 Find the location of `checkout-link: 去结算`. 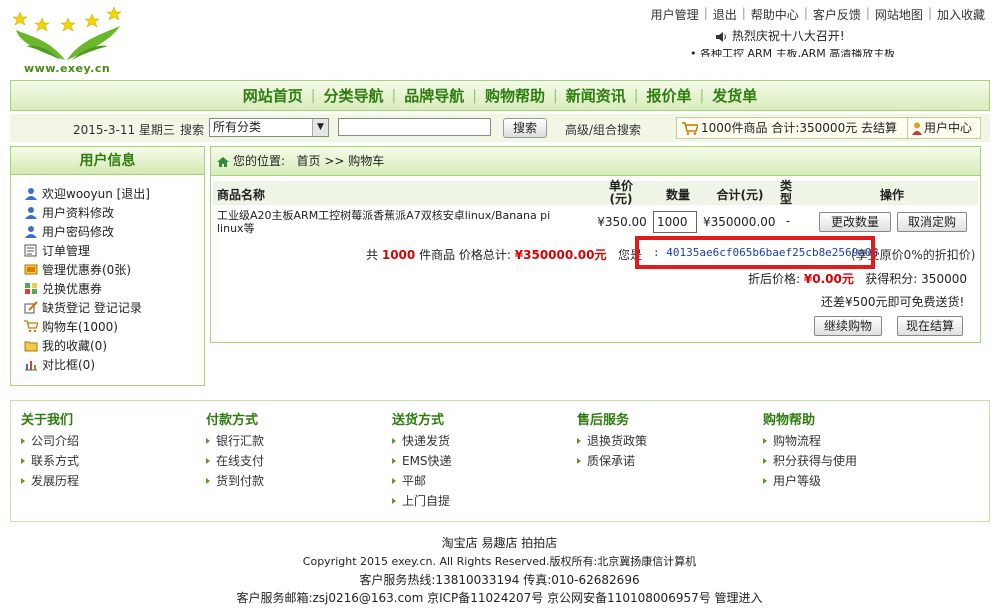

checkout-link: 去结算 is located at coordinates (879, 128).